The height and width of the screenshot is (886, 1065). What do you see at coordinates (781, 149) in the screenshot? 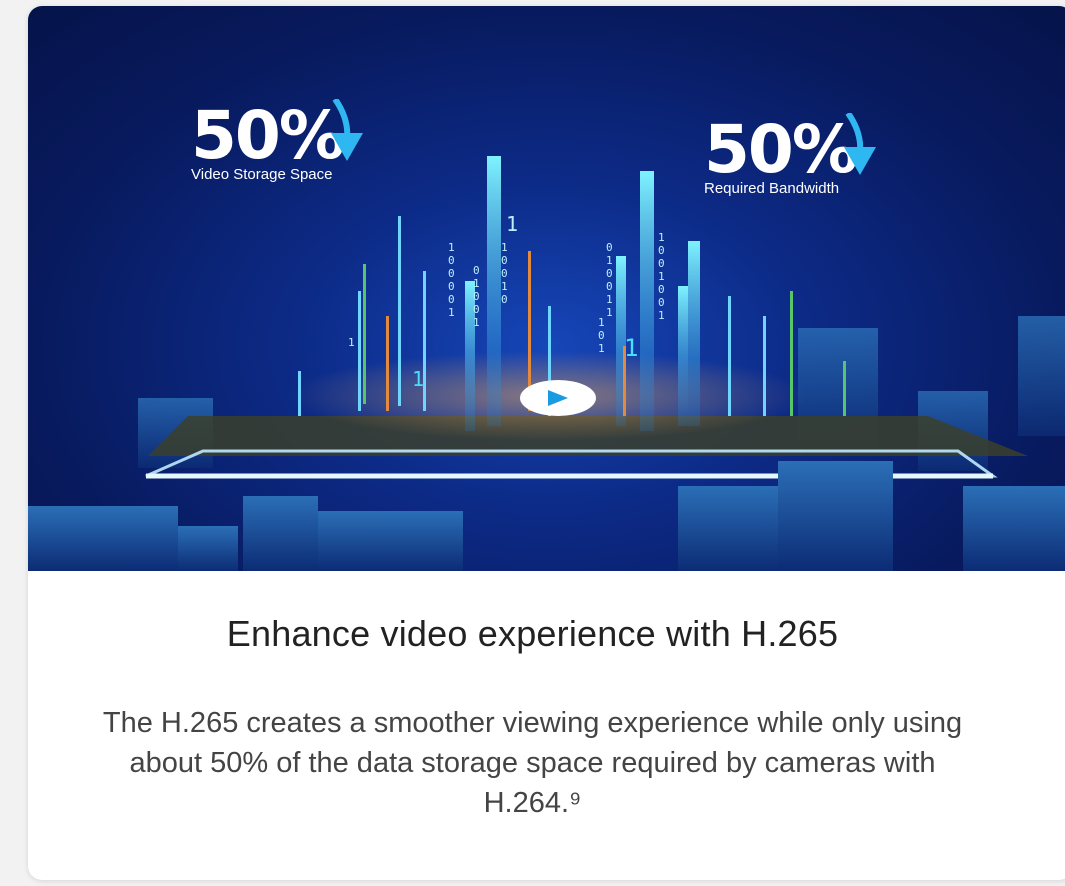
I see `bandwidth-stat-value: 50%` at bounding box center [781, 149].